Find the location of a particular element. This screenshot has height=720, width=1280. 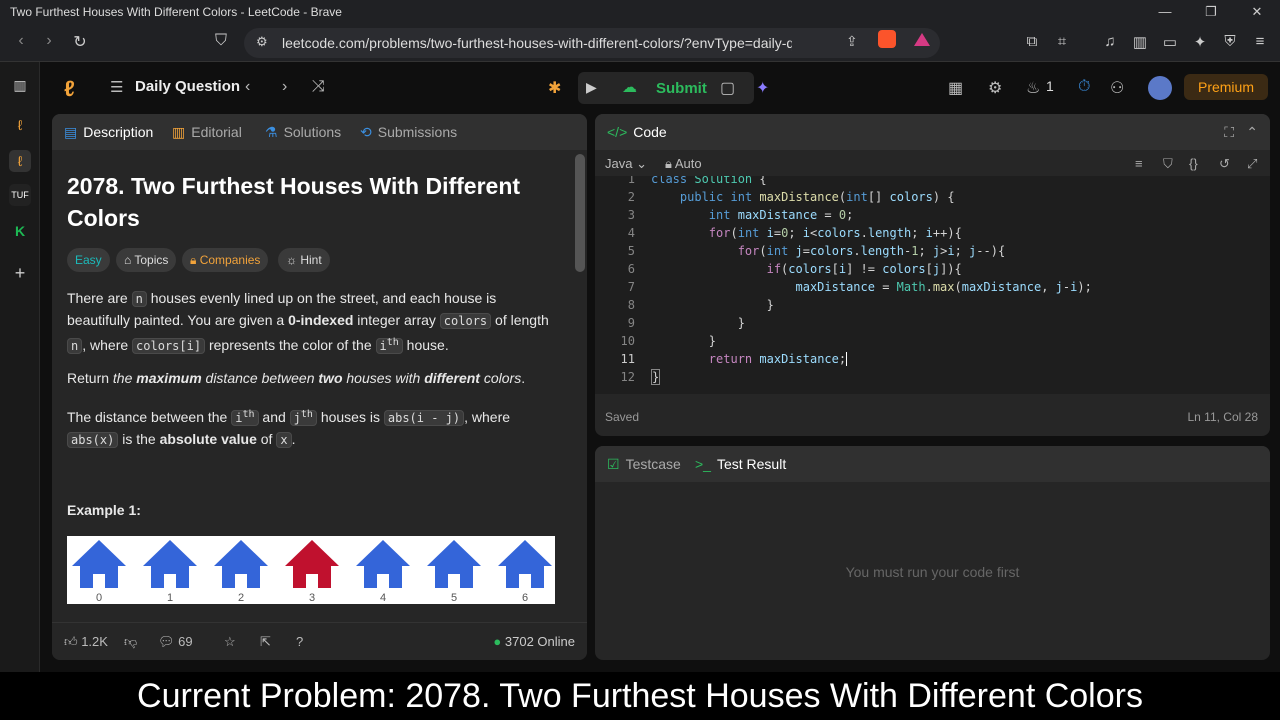

k-tab-icon: K is located at coordinates (20, 231).